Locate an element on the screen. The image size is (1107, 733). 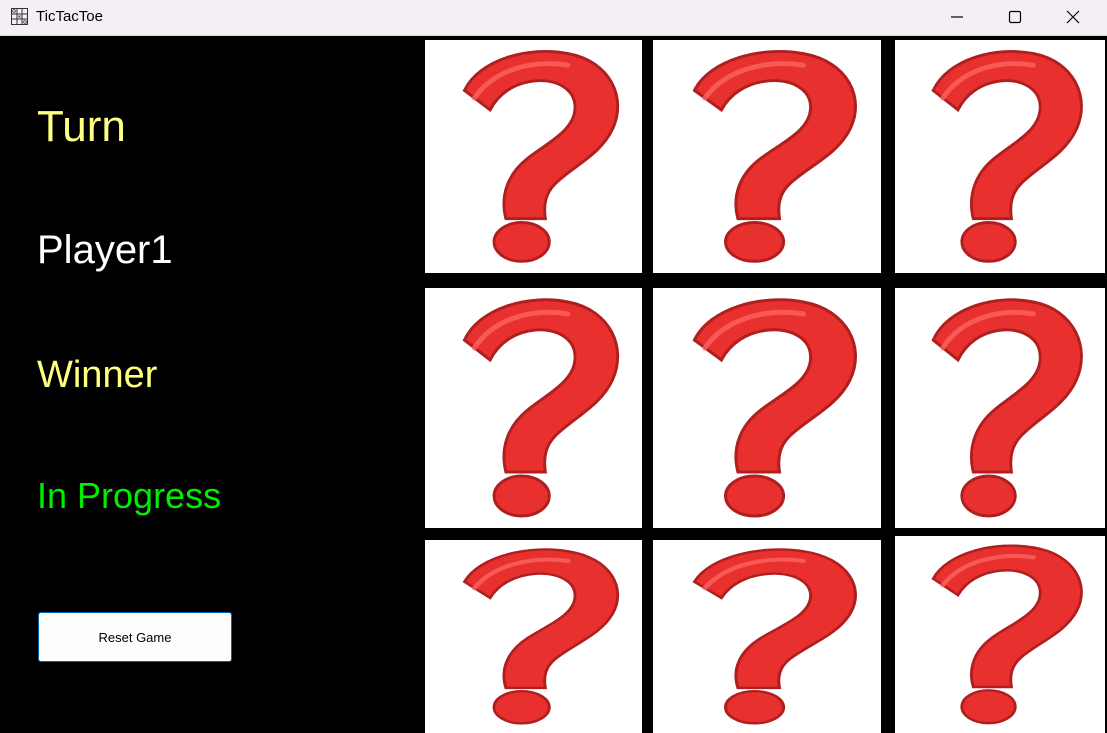
minimize-button is located at coordinates (958, 17).